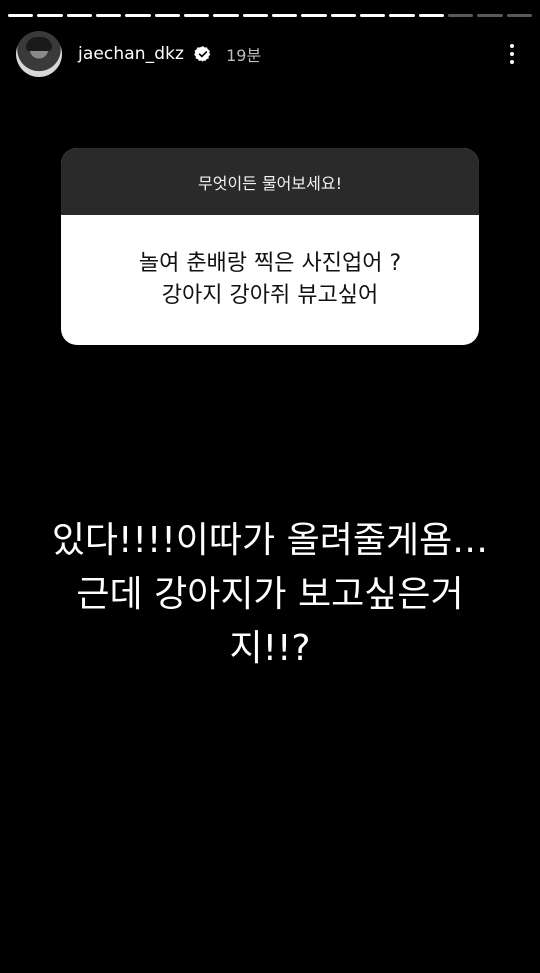 Image resolution: width=540 pixels, height=973 pixels. I want to click on question-prompt: 무엇이든 물어보세요!, so click(270, 181).